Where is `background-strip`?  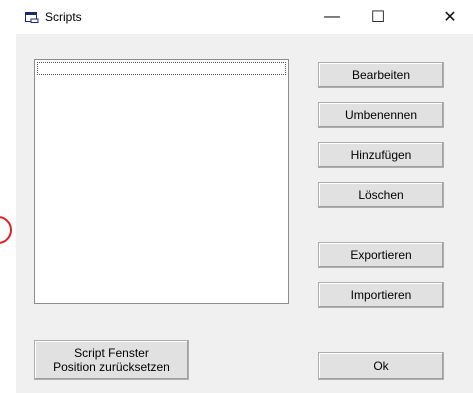
background-strip is located at coordinates (8, 196).